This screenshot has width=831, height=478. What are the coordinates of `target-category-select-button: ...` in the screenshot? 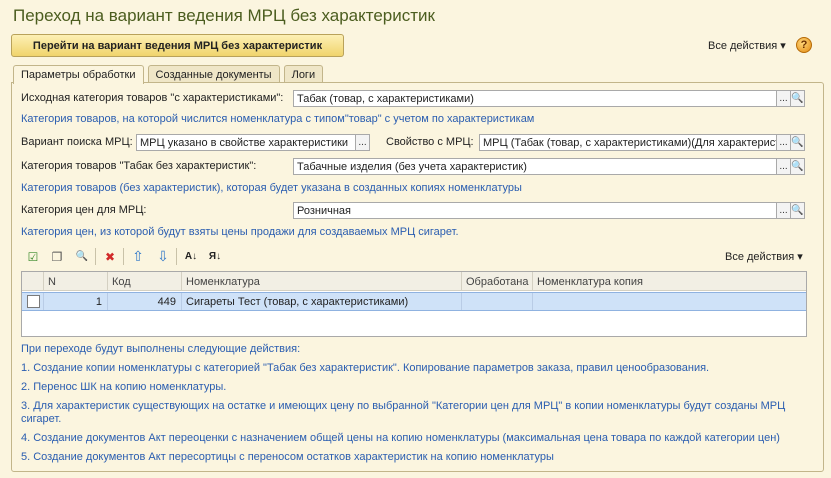 It's located at (783, 166).